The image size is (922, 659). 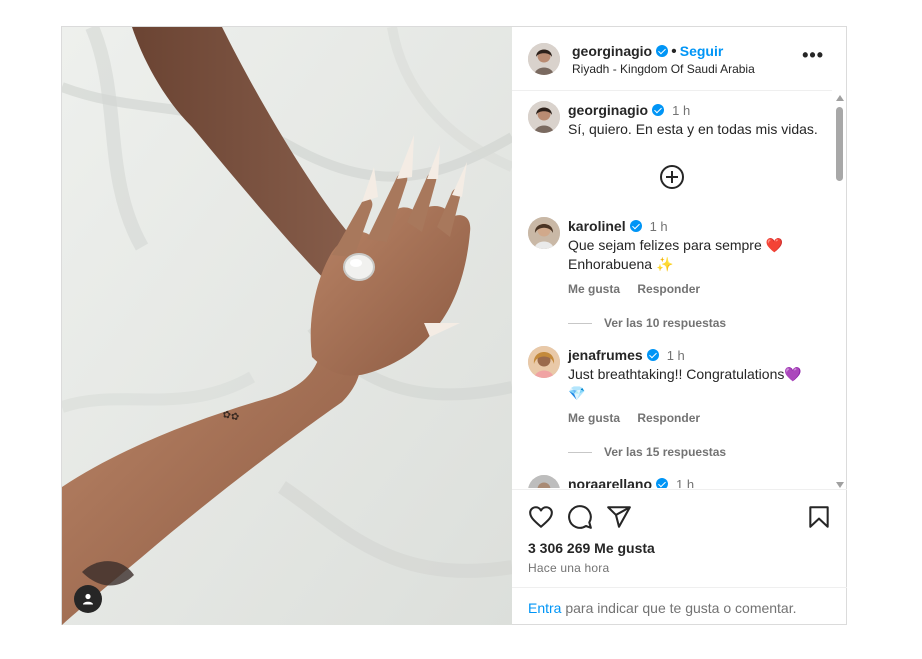 I want to click on heart-icon, so click(x=541, y=517).